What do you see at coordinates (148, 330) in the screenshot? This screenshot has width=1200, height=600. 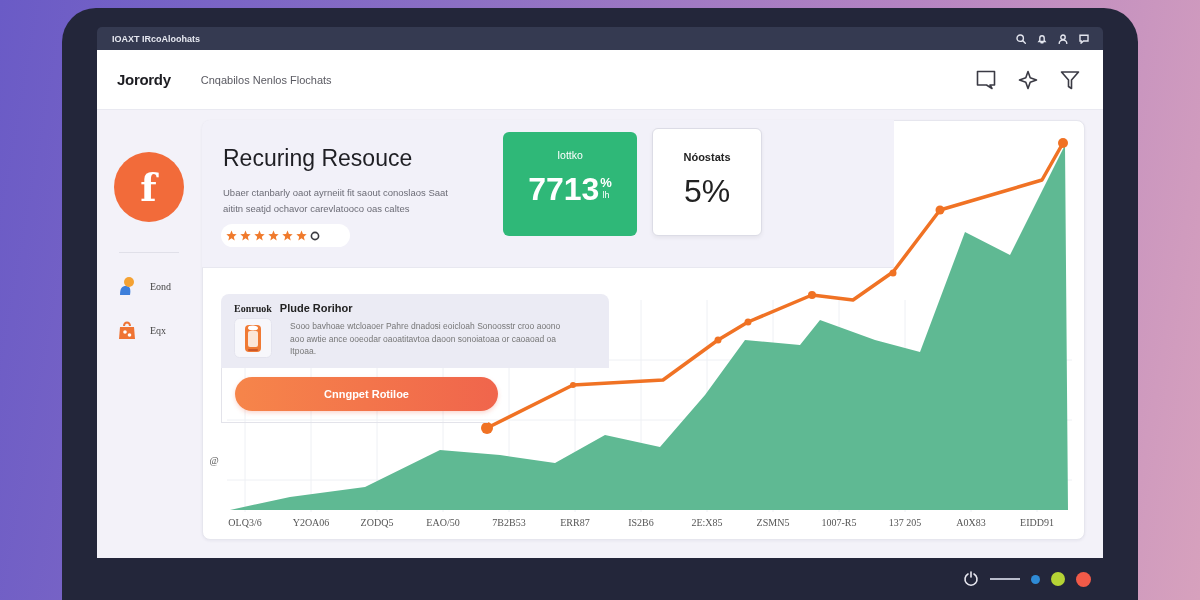 I see `sidebar-item: Eqx` at bounding box center [148, 330].